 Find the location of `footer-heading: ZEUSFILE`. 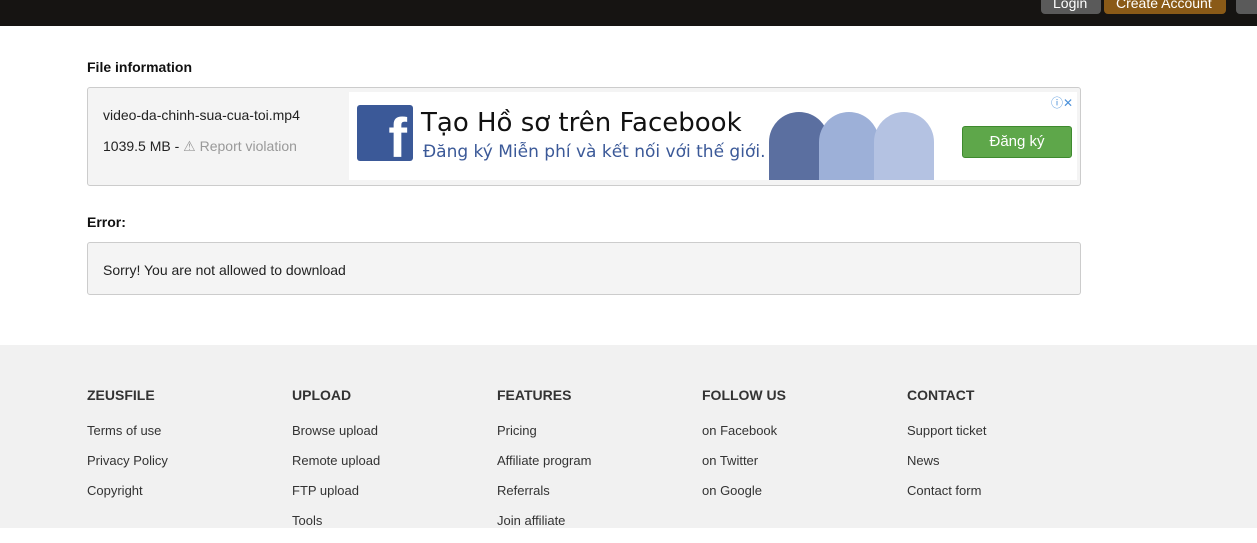

footer-heading: ZEUSFILE is located at coordinates (121, 395).